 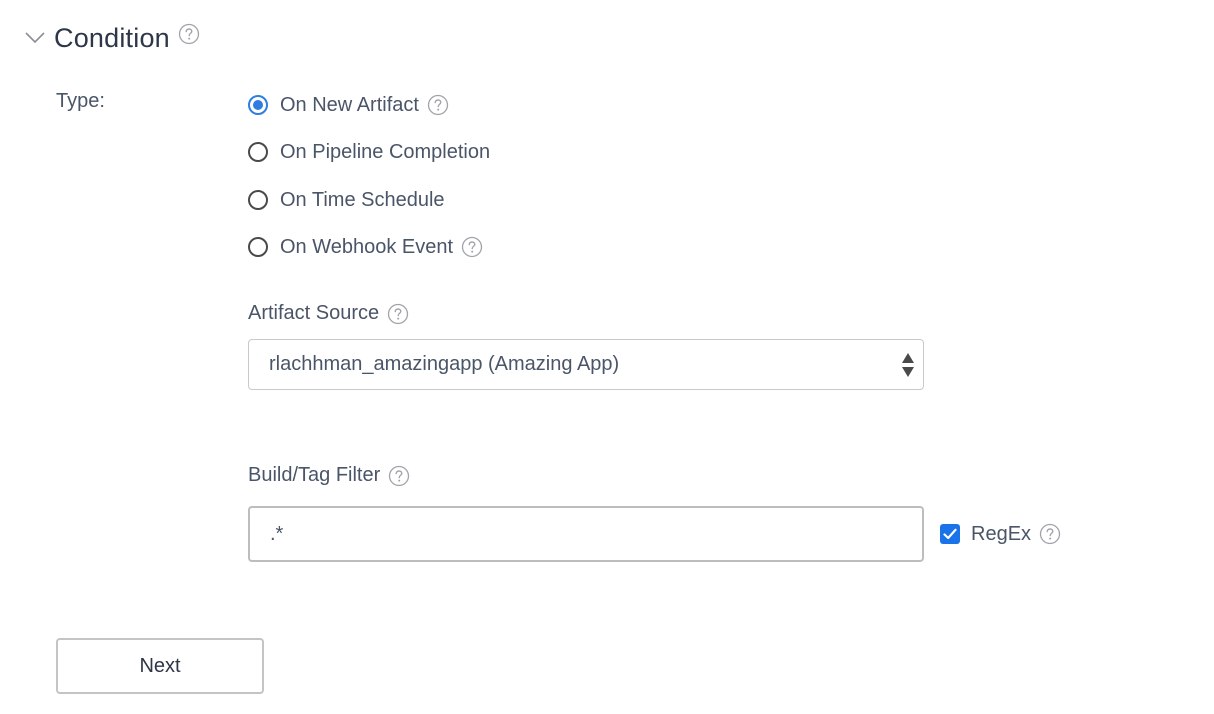 I want to click on radio-option-on-new-artifact: On New Artifact, so click(x=373, y=105).